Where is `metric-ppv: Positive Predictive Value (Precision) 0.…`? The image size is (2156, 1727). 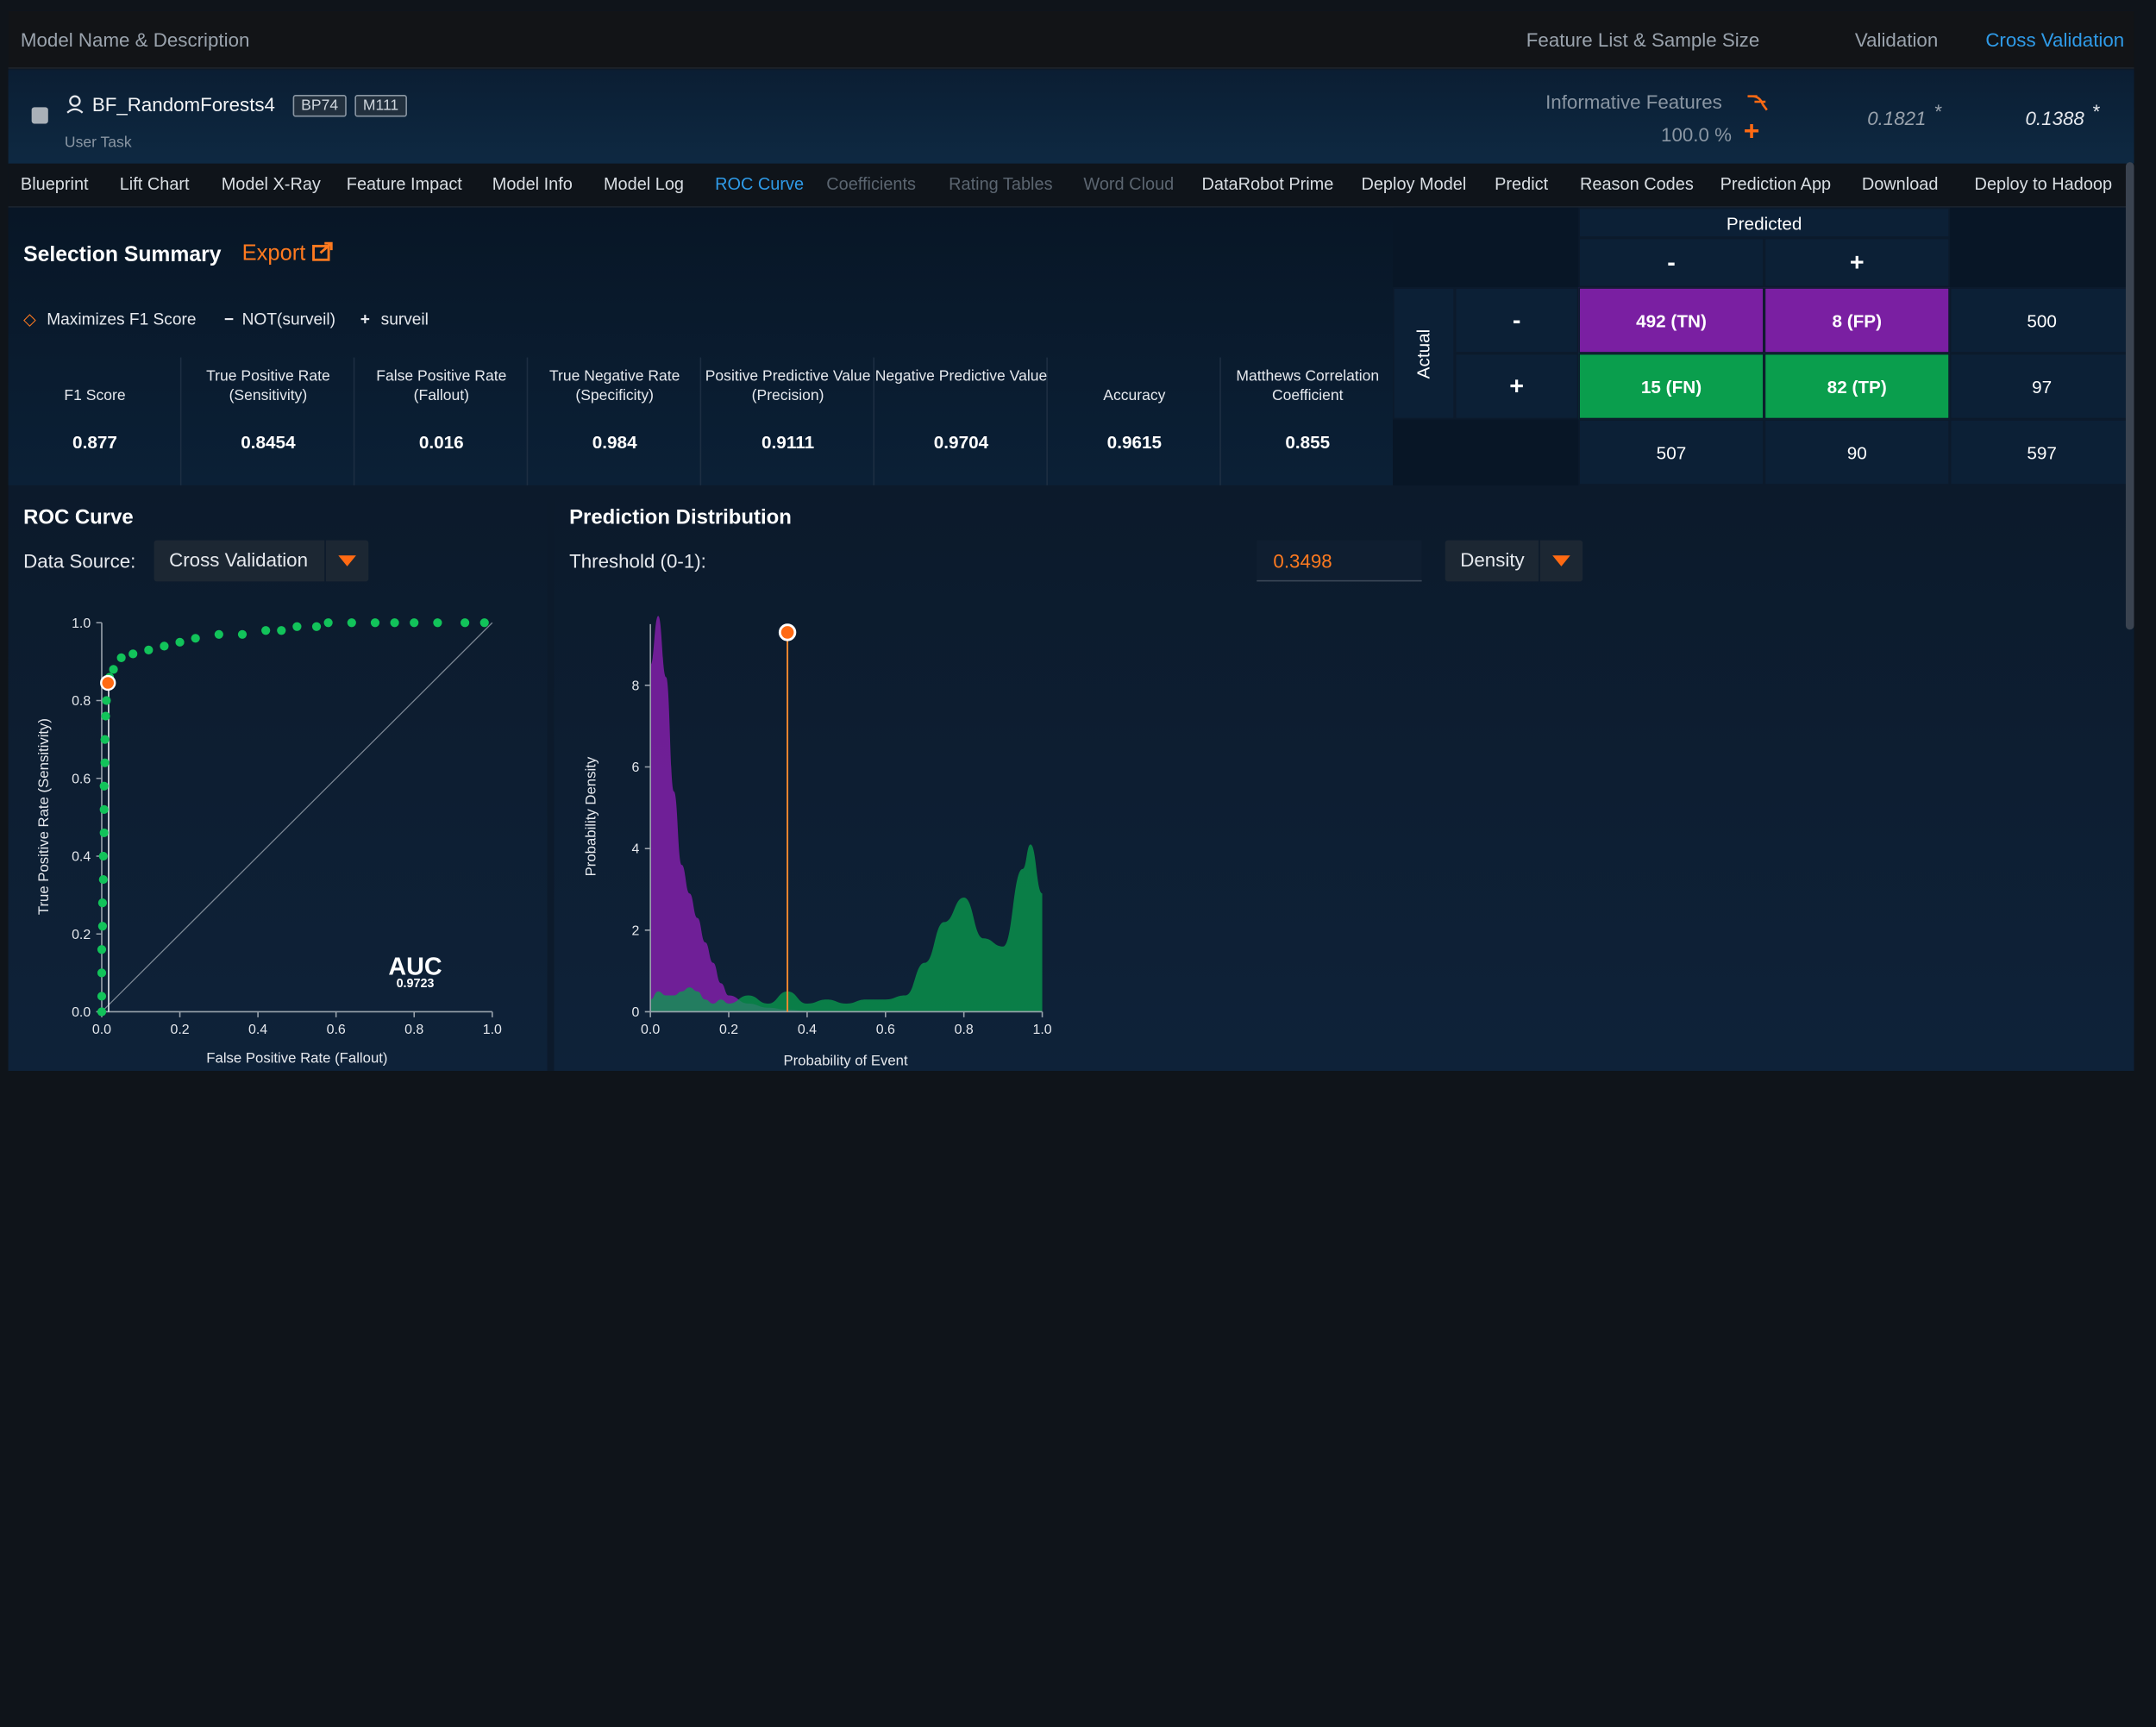 metric-ppv: Positive Predictive Value (Precision) 0.… is located at coordinates (788, 421).